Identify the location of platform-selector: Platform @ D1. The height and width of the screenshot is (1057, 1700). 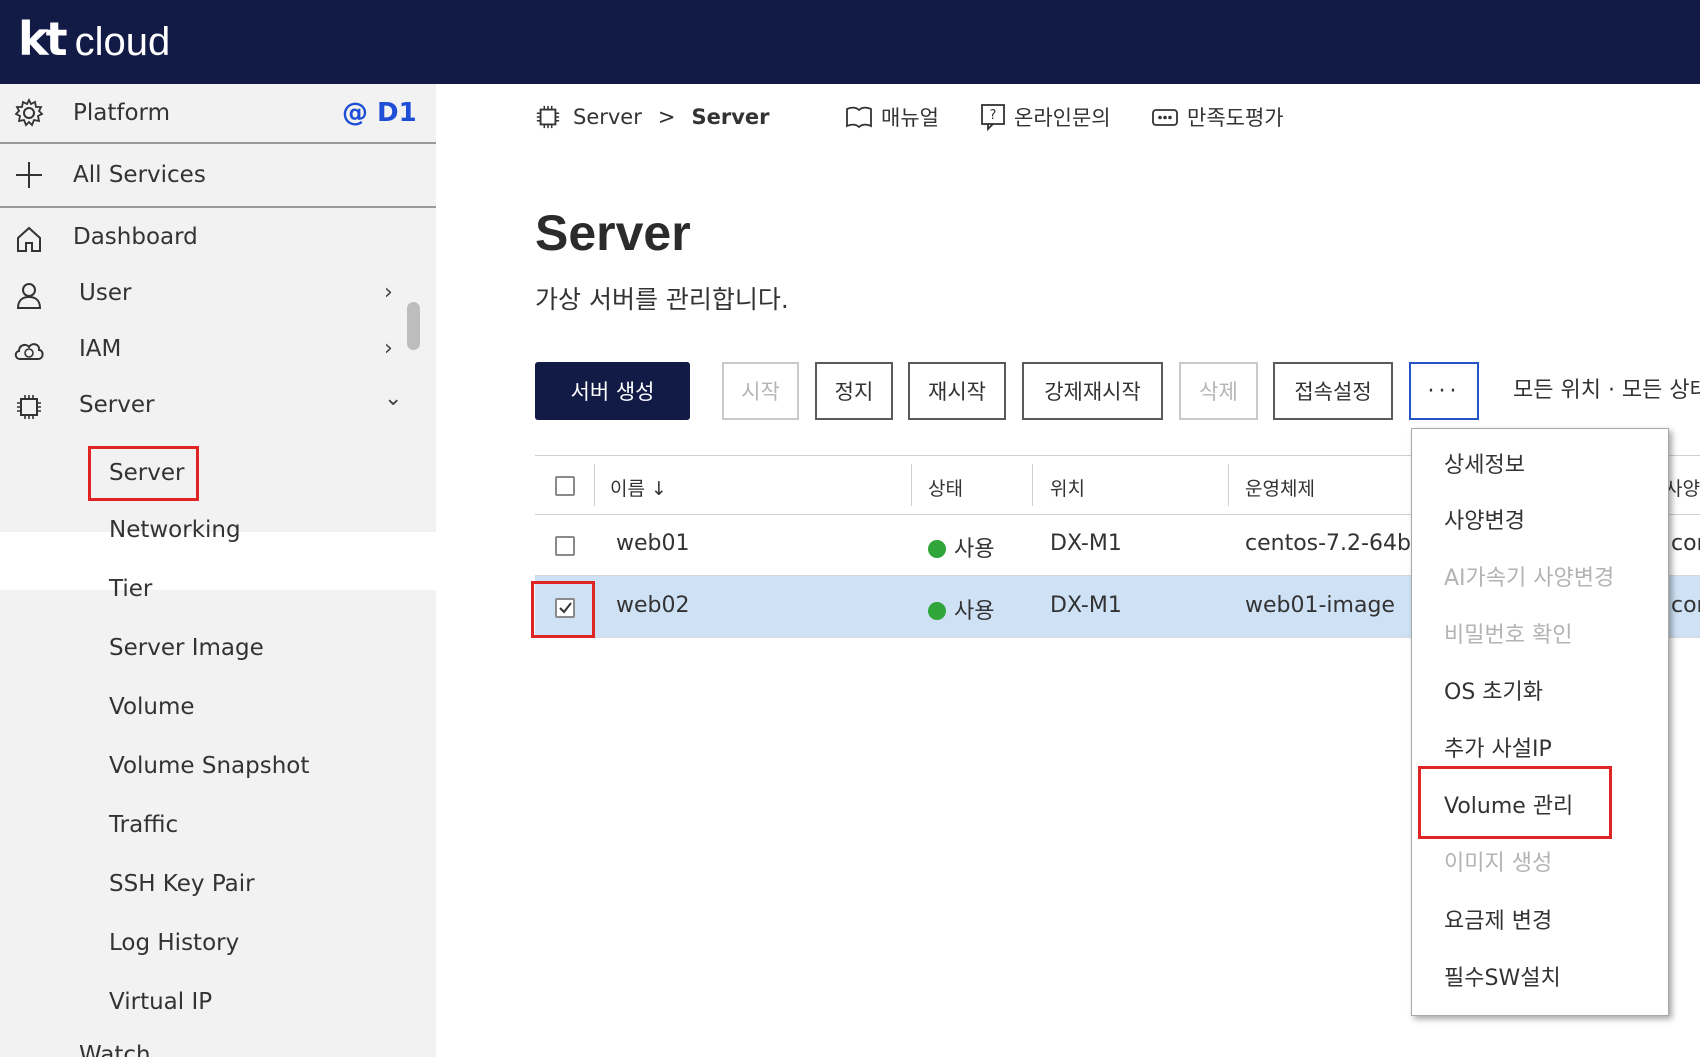
(218, 114).